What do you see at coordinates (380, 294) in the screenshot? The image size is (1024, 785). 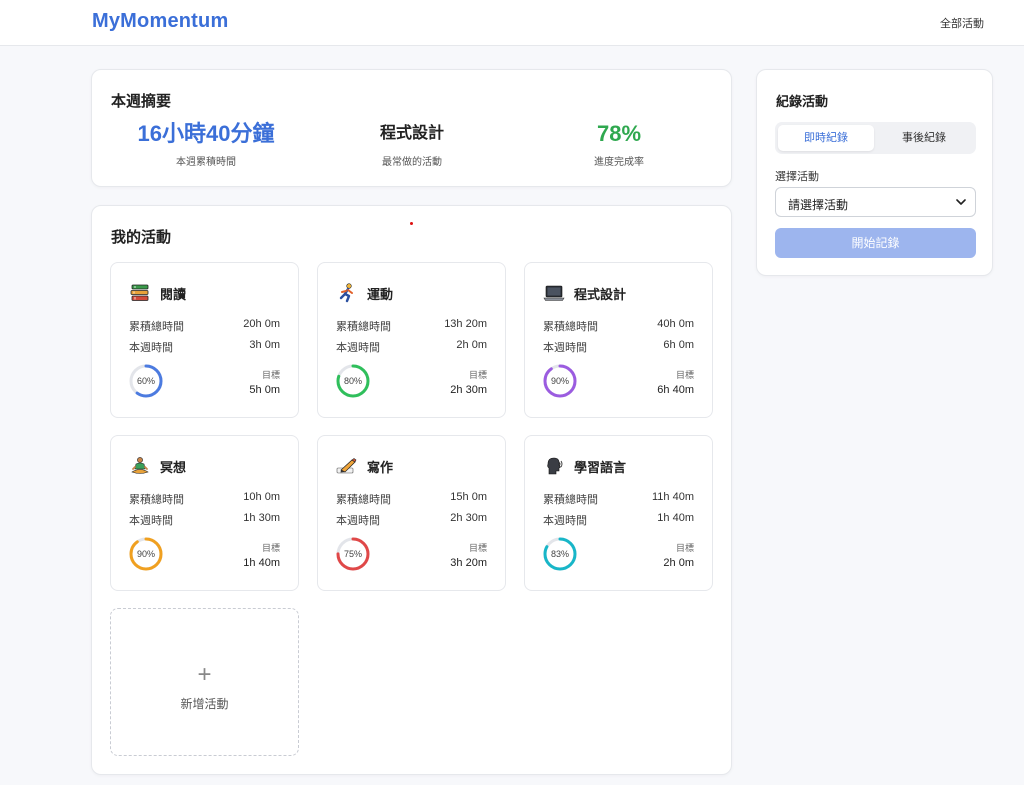 I see `activity-name: 運動` at bounding box center [380, 294].